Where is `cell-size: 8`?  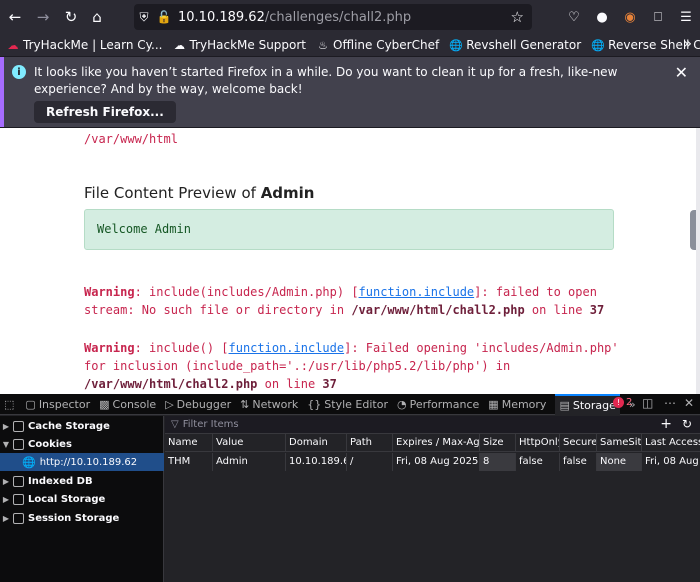 cell-size: 8 is located at coordinates (498, 462).